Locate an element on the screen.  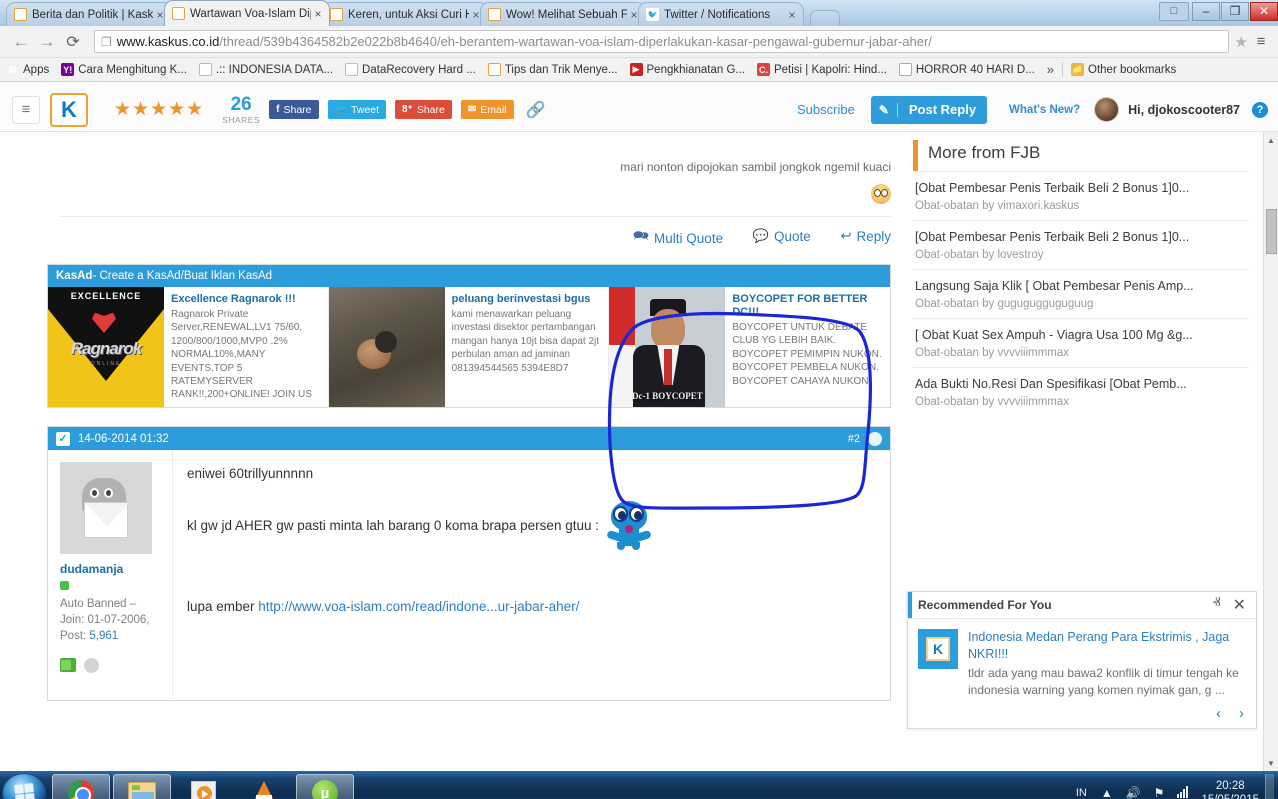
ad-title: BOYCOPET FOR BETTER DC!!! is located at coordinates (808, 306).